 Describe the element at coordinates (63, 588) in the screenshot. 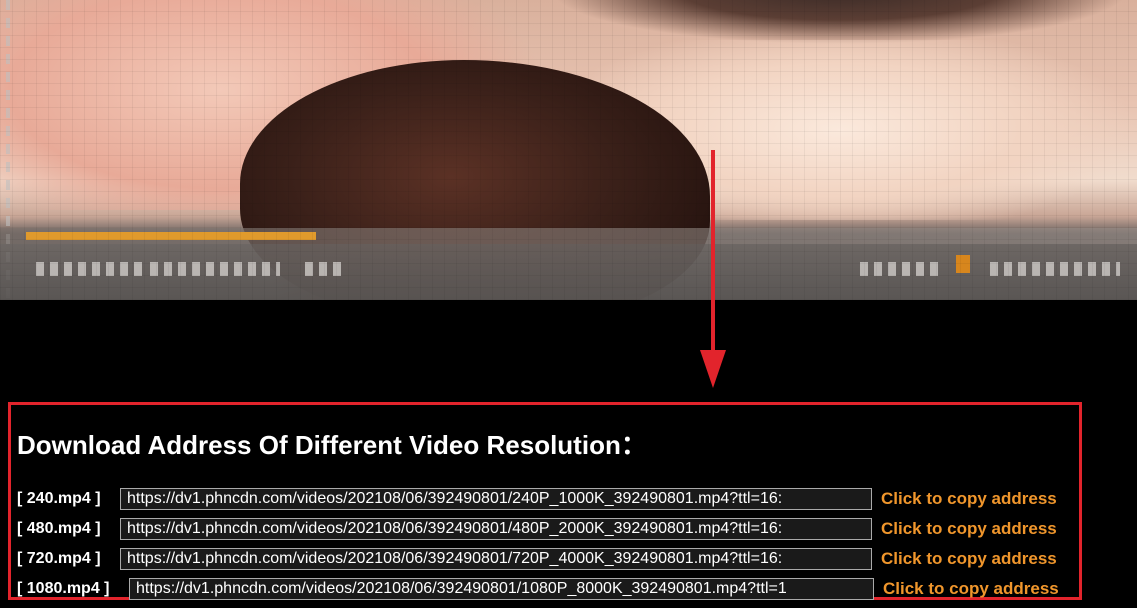

I see `resolution-label: [ 1080.mp4 ]` at that location.